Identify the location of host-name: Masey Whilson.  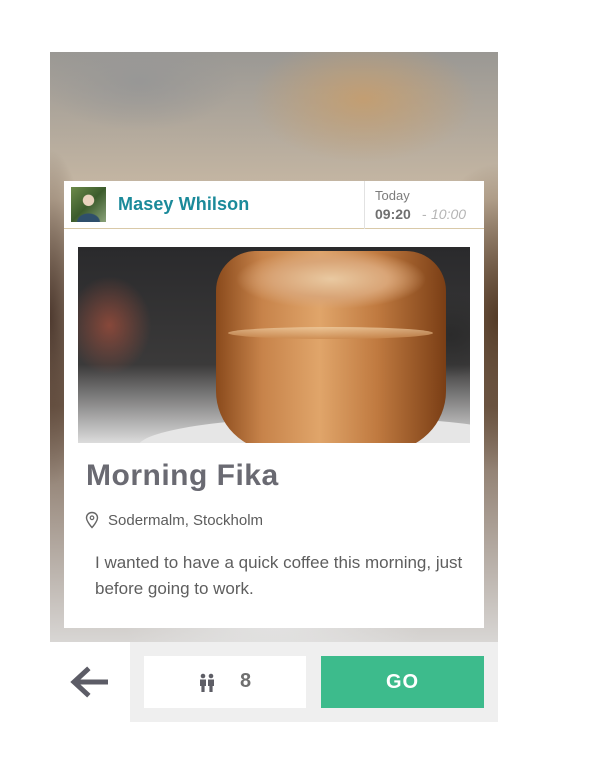
(183, 204).